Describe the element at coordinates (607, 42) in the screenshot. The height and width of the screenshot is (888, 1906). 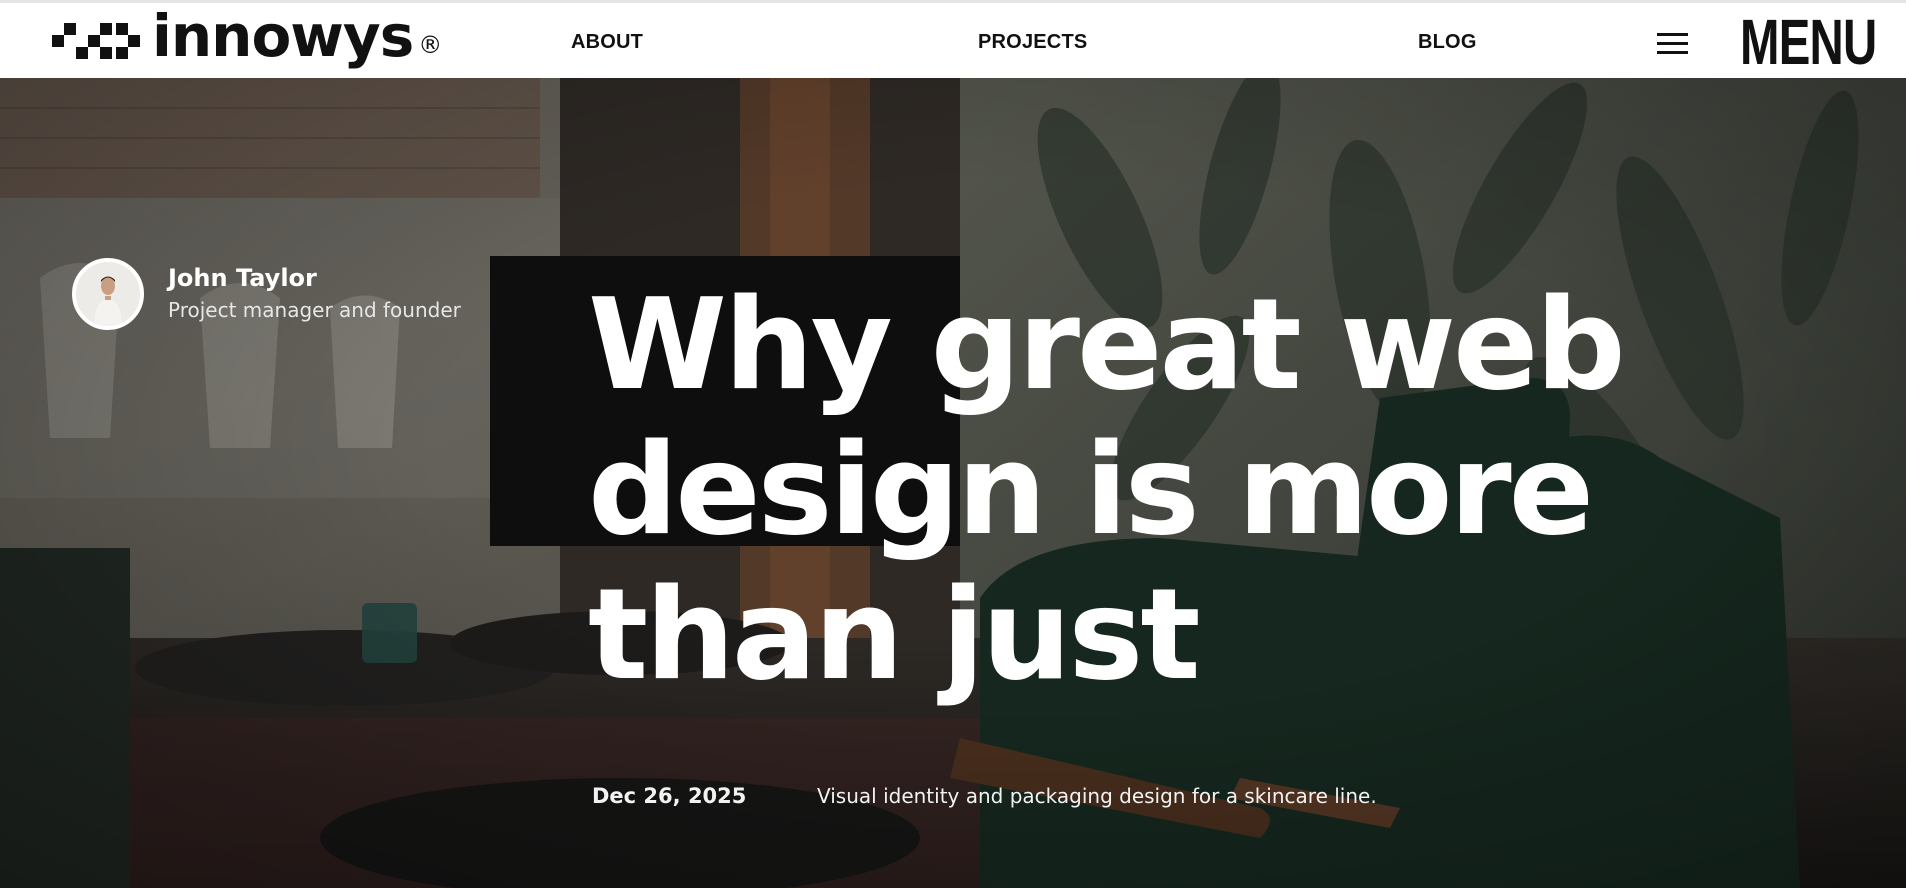
I see `nav-about-link: ABOUT` at that location.